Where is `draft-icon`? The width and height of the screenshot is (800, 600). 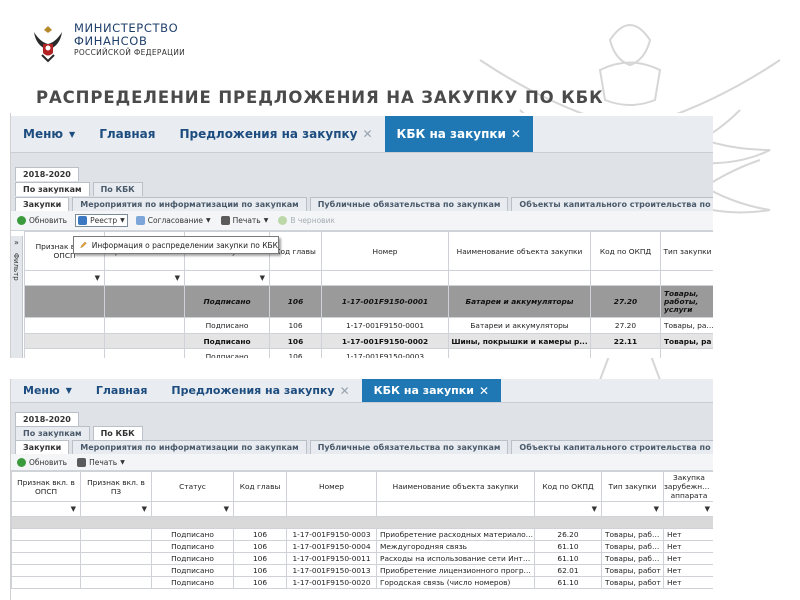
draft-icon is located at coordinates (283, 220).